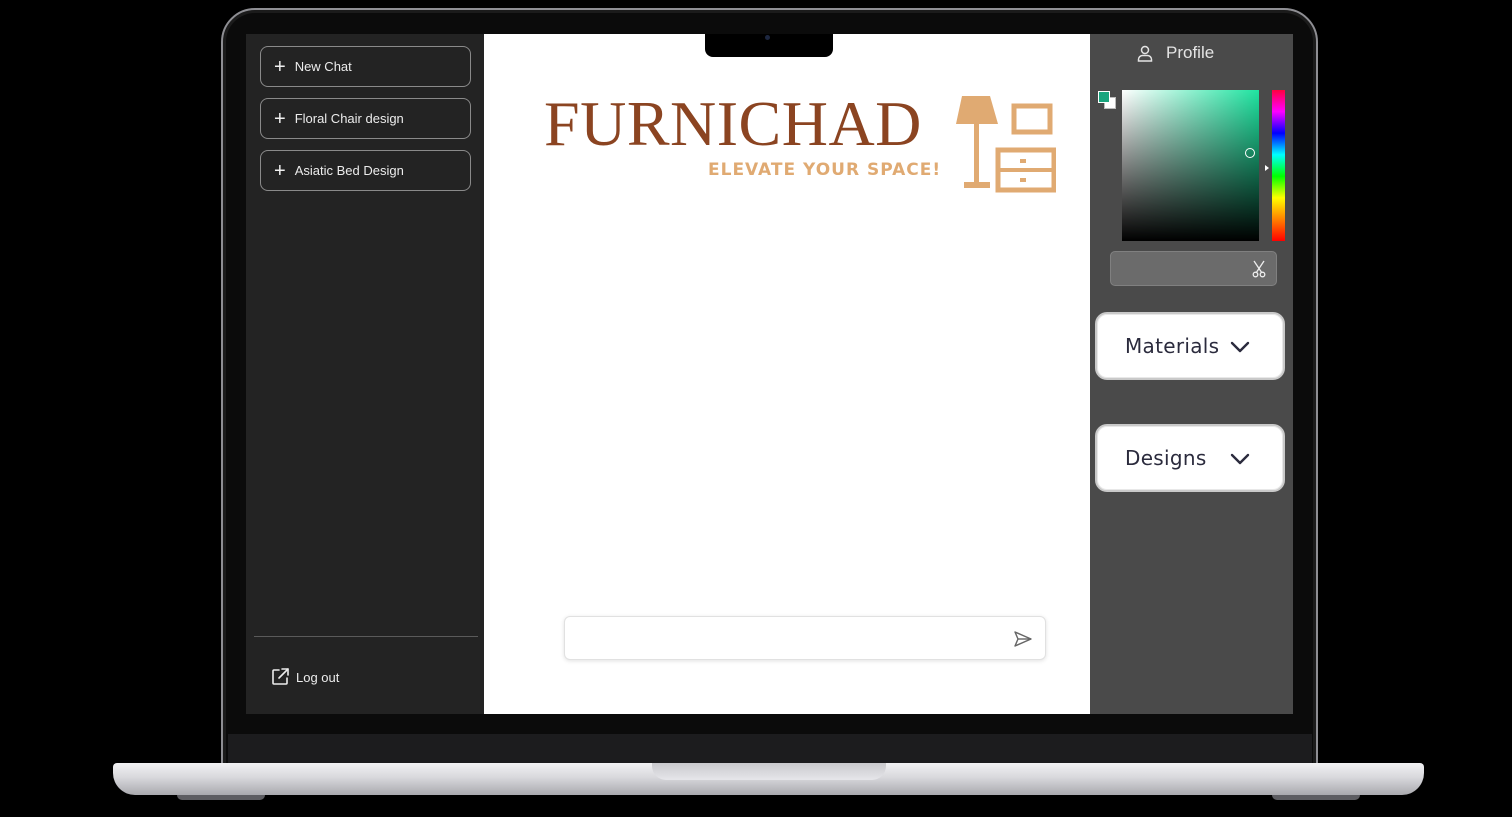 This screenshot has height=817, width=1512. I want to click on furniture-lamp-dresser-icon, so click(1006, 144).